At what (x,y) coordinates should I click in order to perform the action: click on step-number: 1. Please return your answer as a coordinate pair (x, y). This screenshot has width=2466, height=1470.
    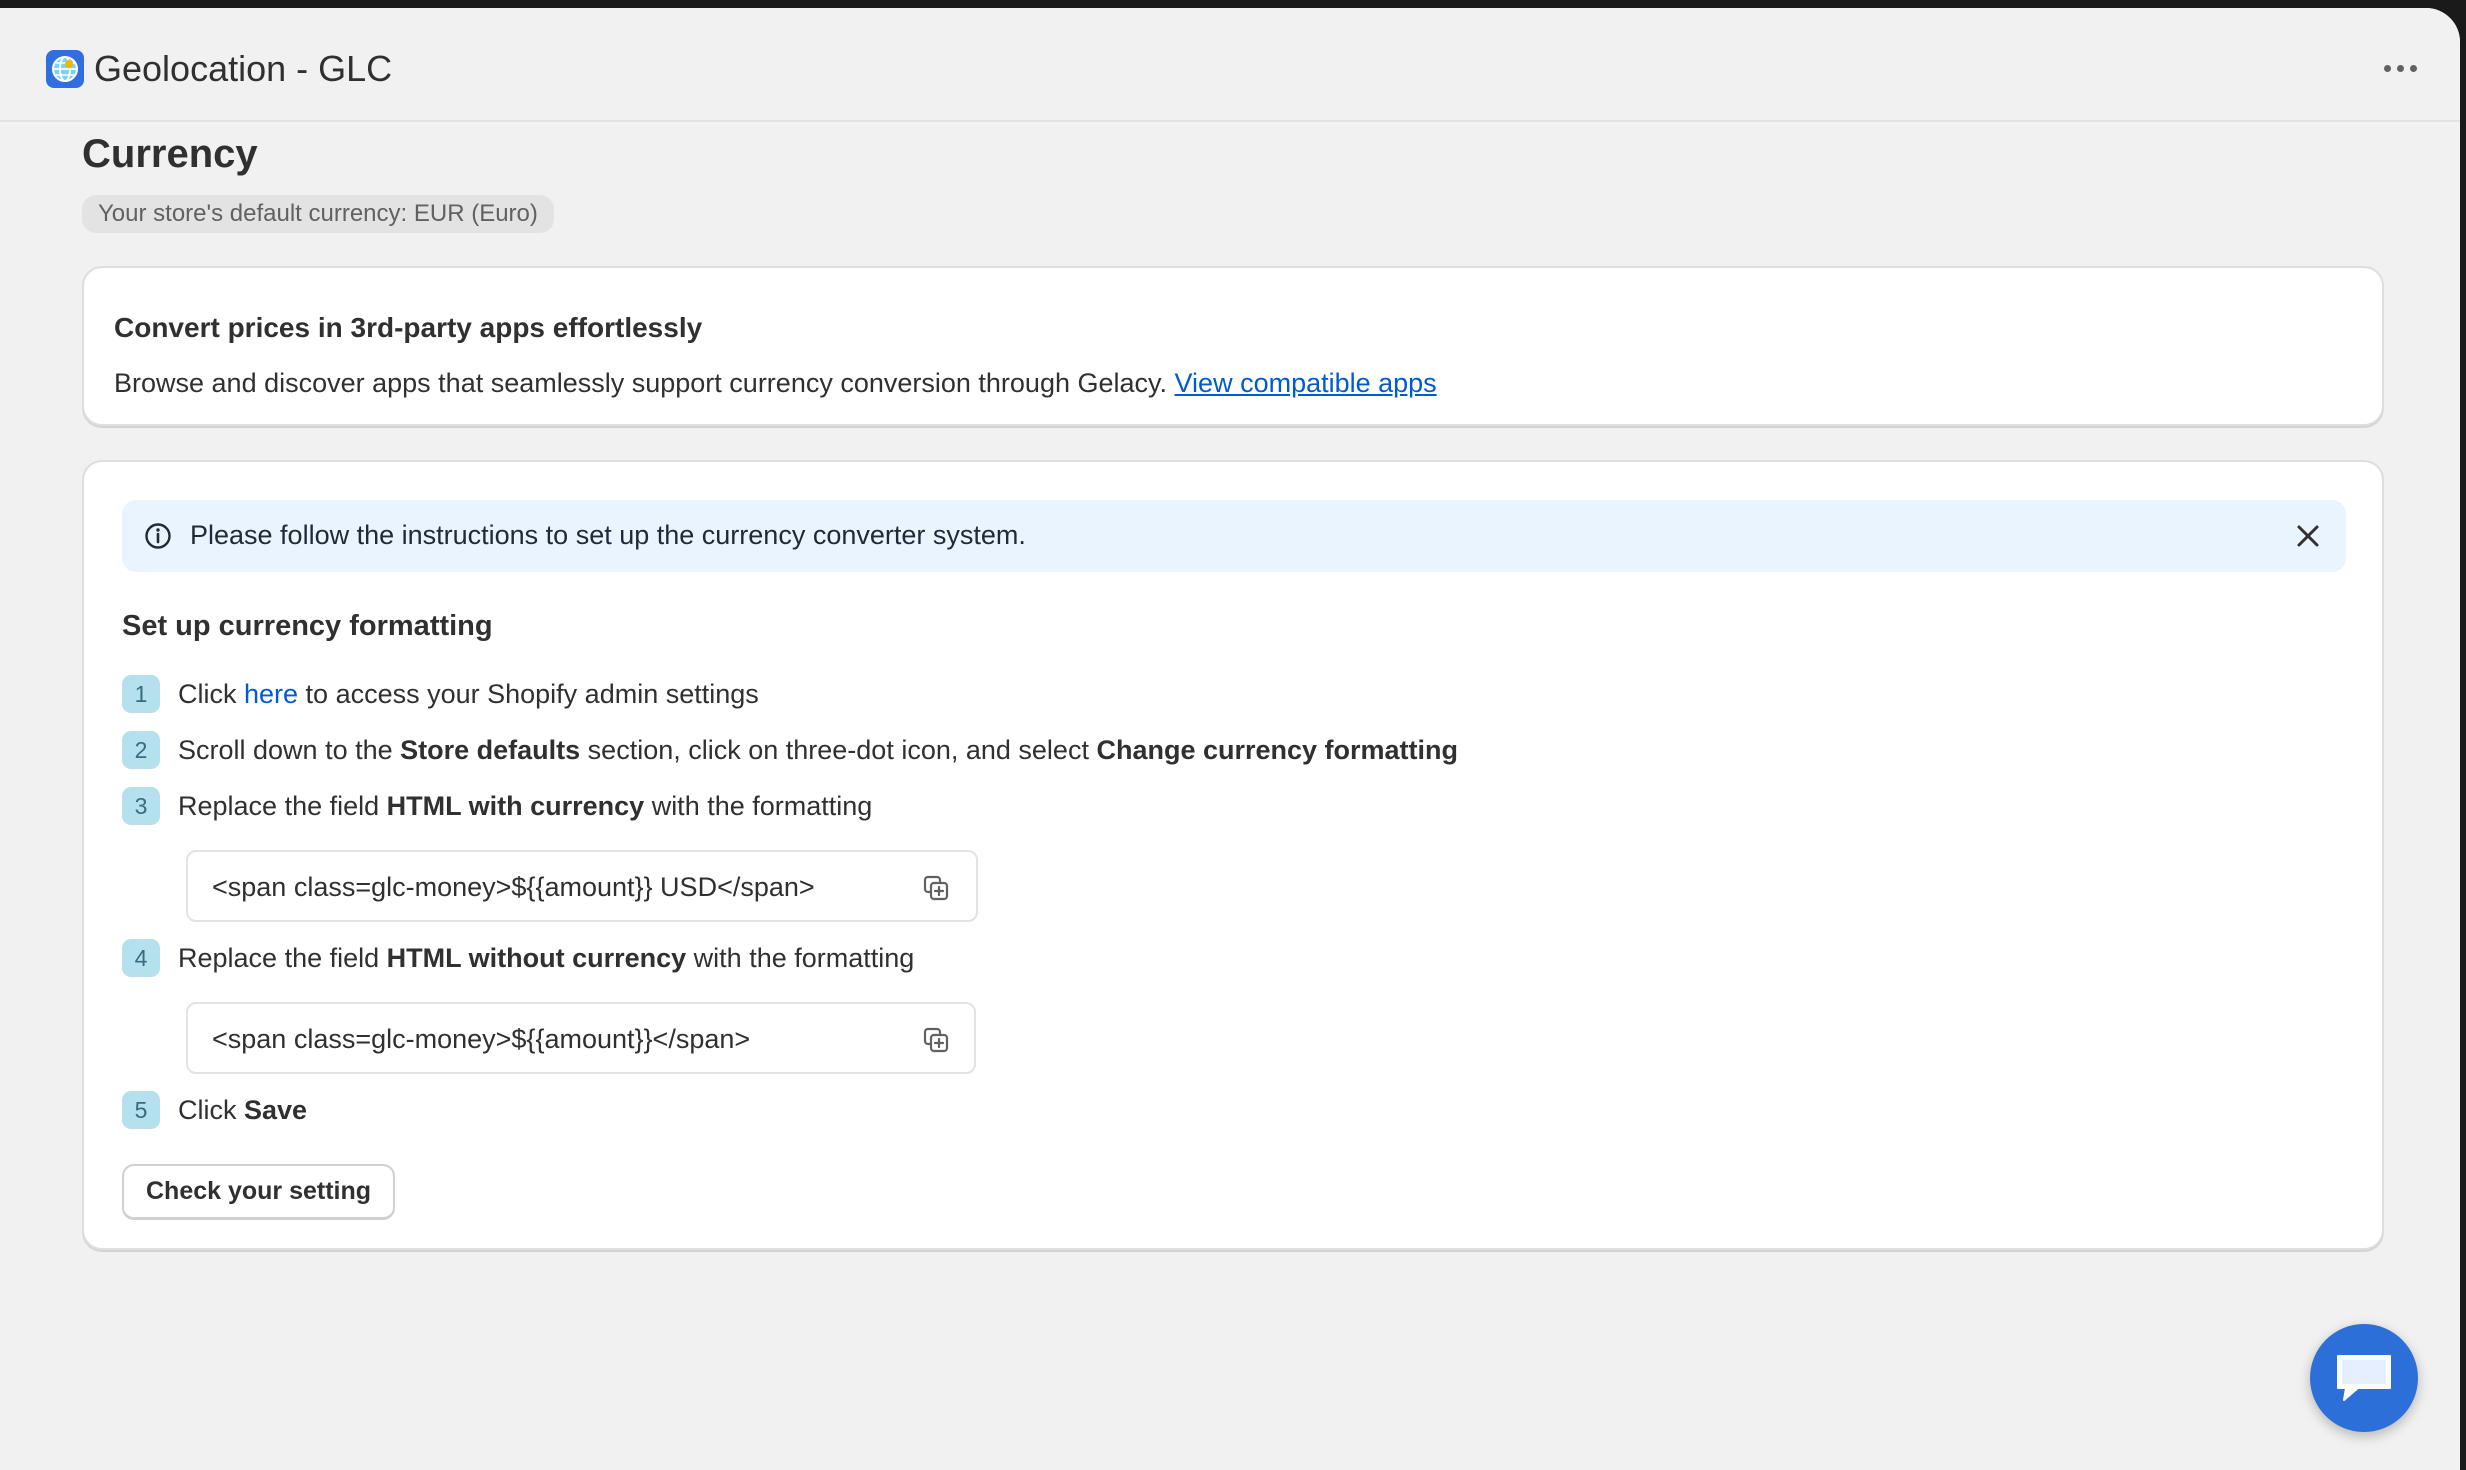
    Looking at the image, I should click on (141, 694).